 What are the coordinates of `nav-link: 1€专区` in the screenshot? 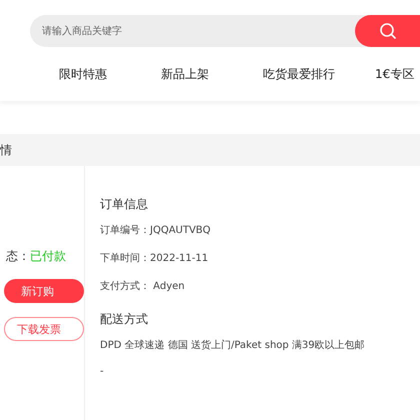 It's located at (394, 74).